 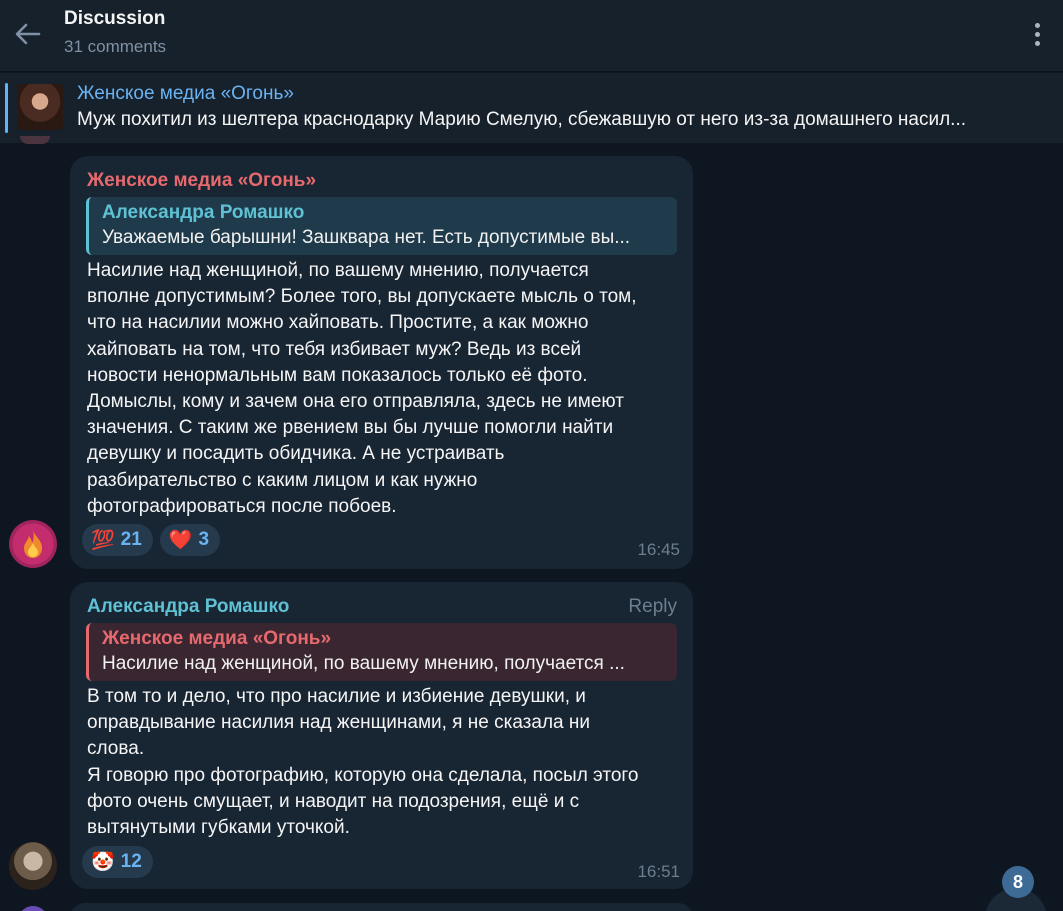 What do you see at coordinates (115, 46) in the screenshot?
I see `comments-count: 31 comments` at bounding box center [115, 46].